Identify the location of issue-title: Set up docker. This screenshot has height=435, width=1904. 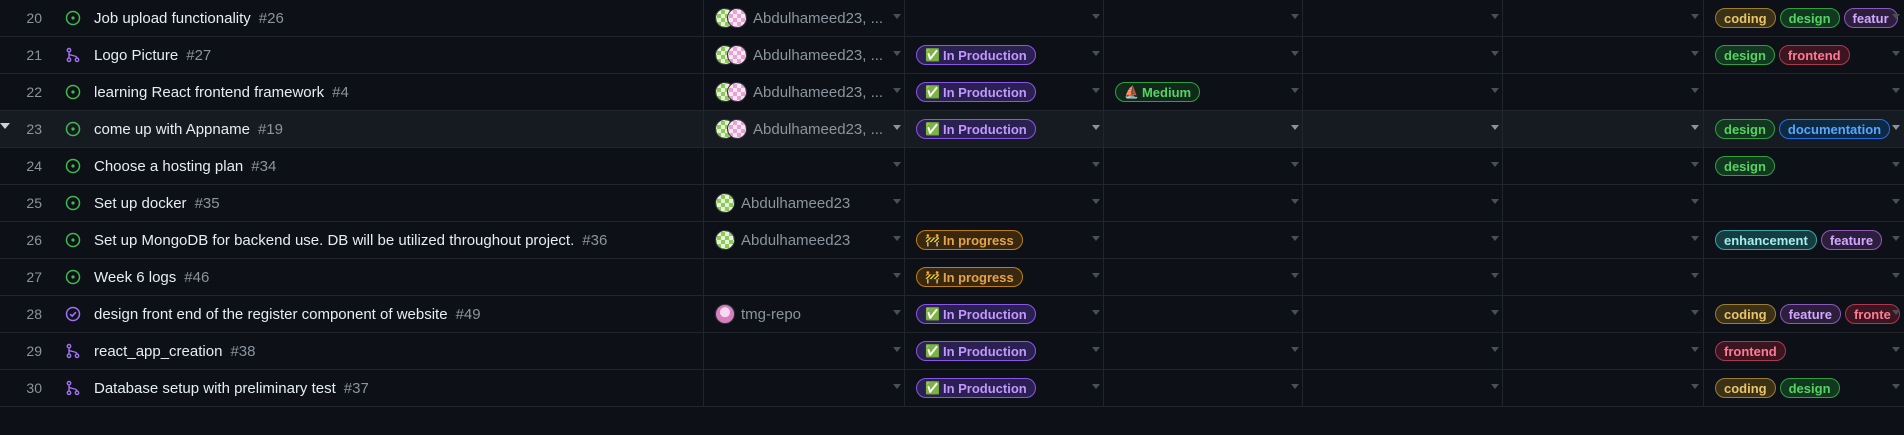
(140, 203).